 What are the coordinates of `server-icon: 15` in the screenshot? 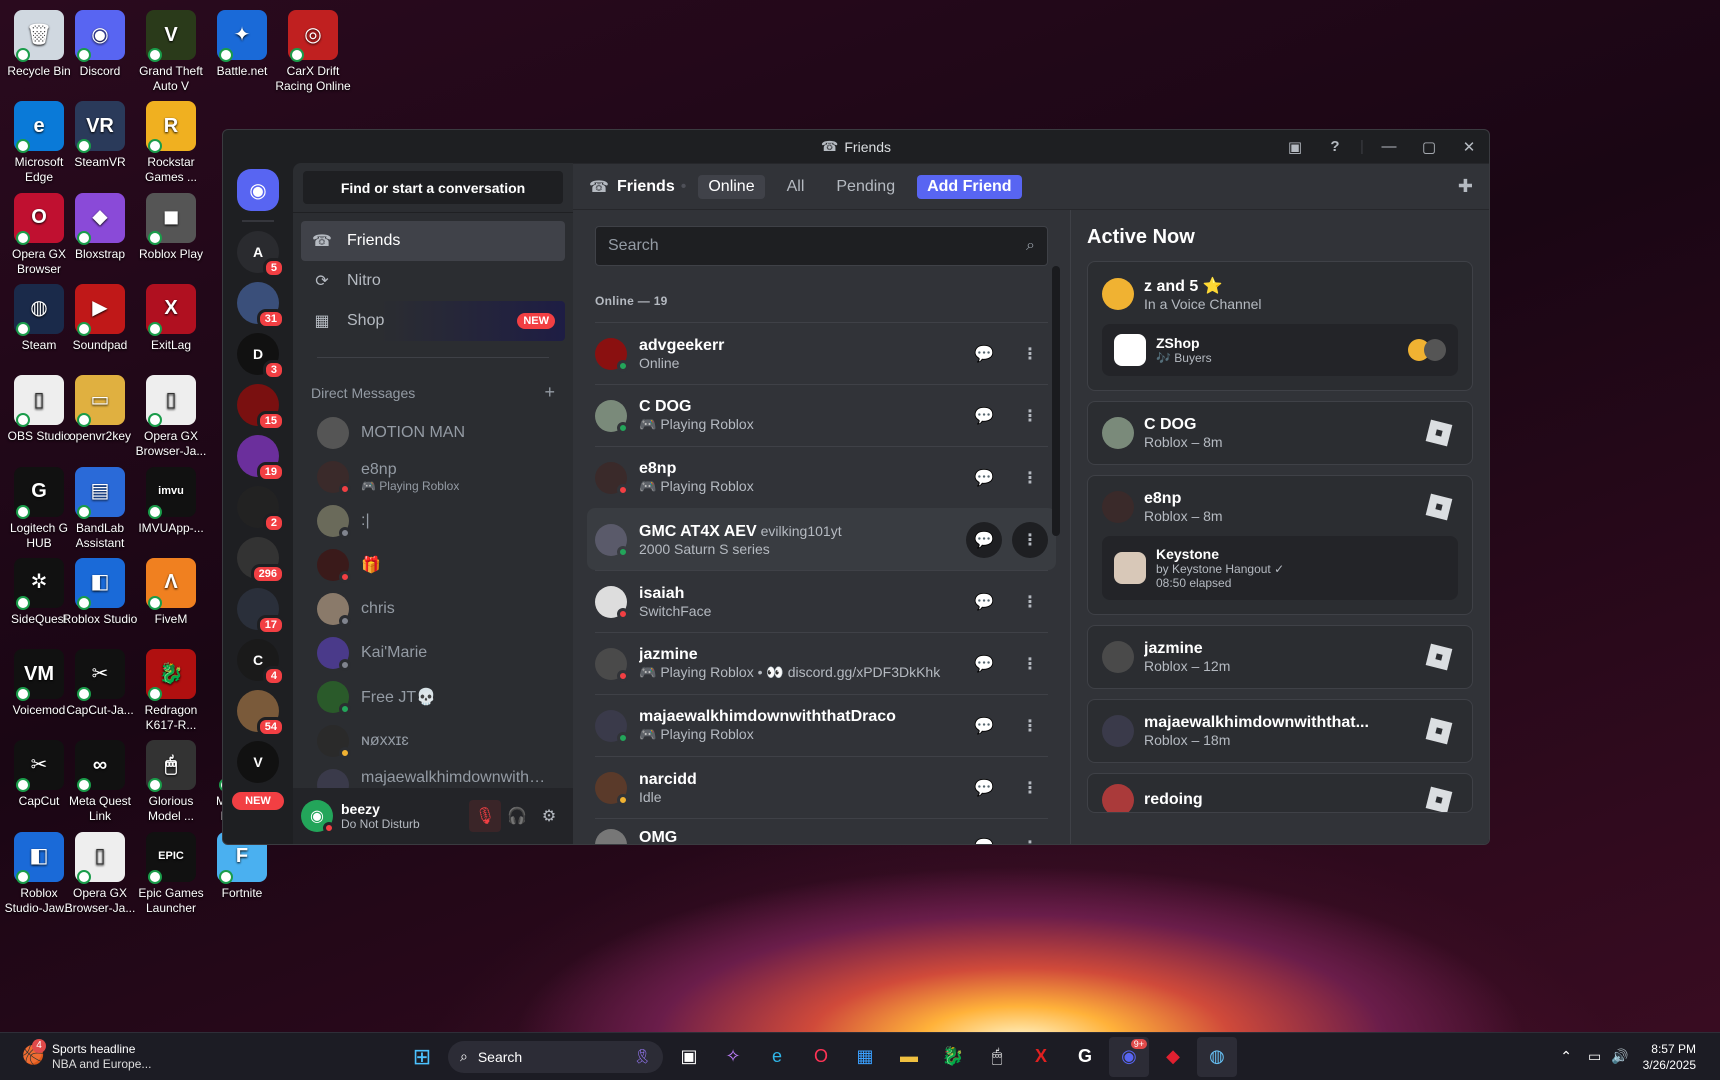 It's located at (261, 407).